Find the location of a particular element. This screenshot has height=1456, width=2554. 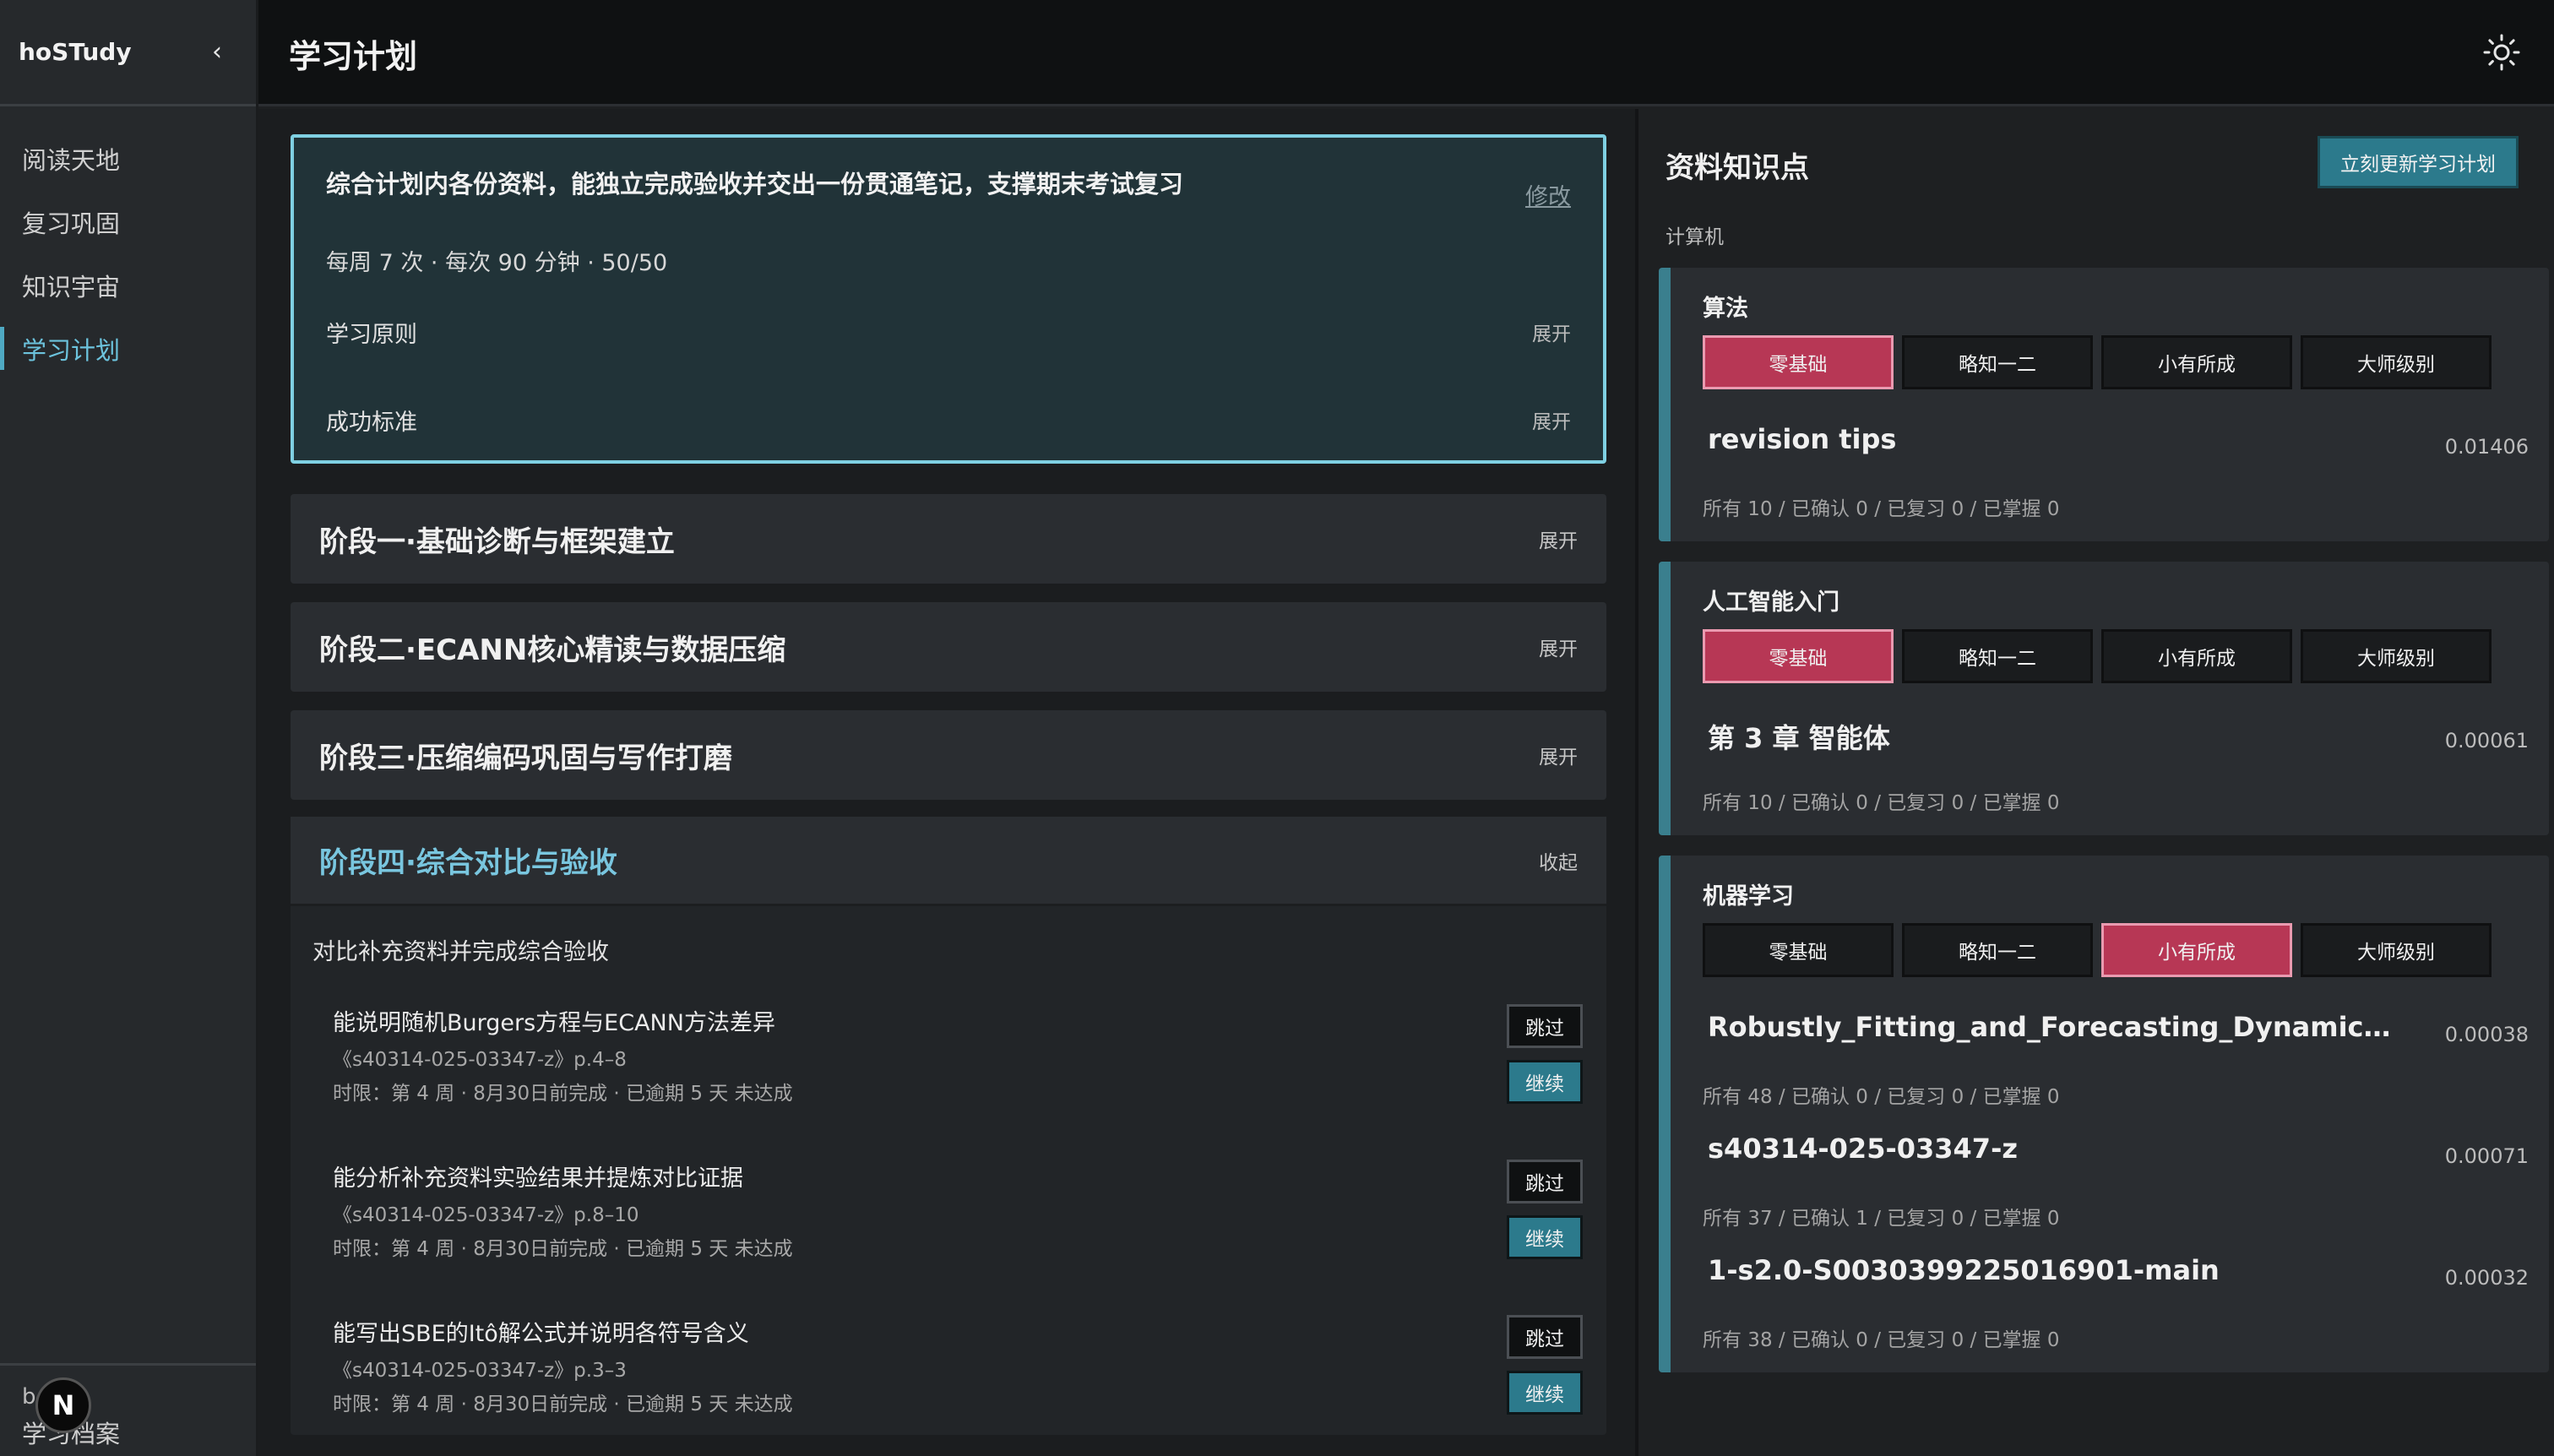

sidebar-item-review: 复习巩固 is located at coordinates (128, 221).